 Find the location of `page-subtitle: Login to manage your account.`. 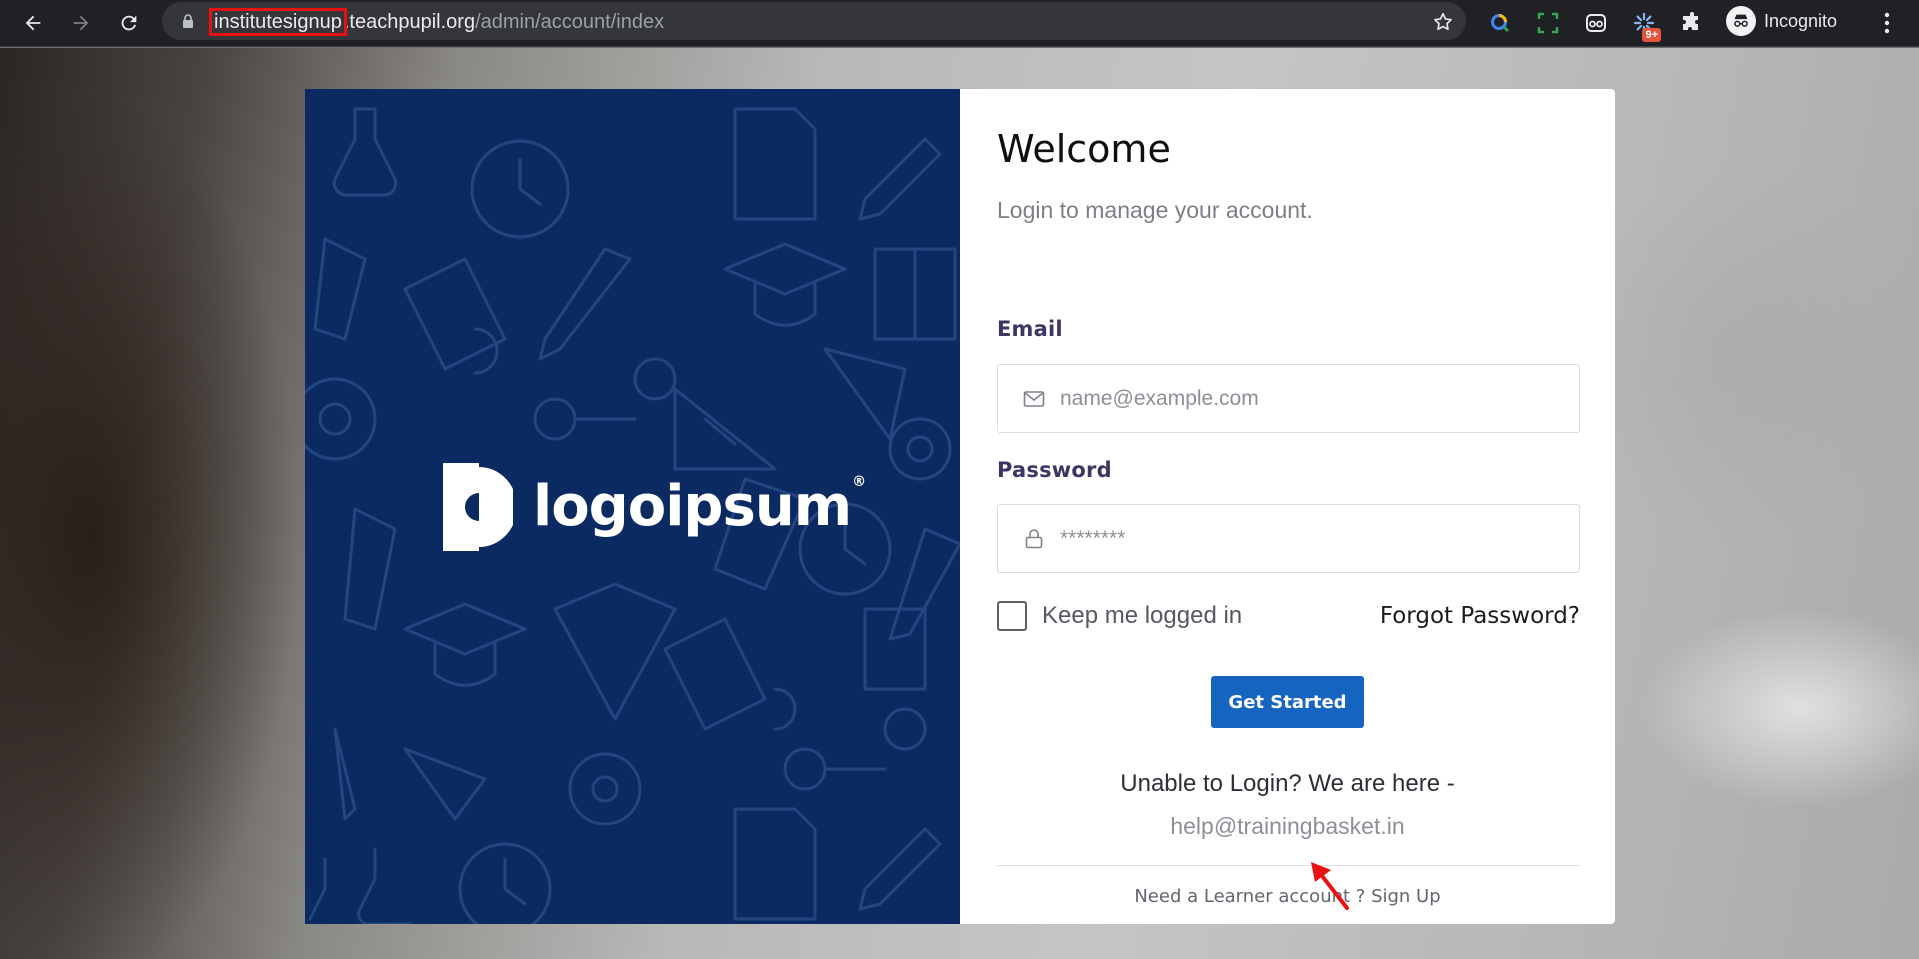

page-subtitle: Login to manage your account. is located at coordinates (1155, 210).